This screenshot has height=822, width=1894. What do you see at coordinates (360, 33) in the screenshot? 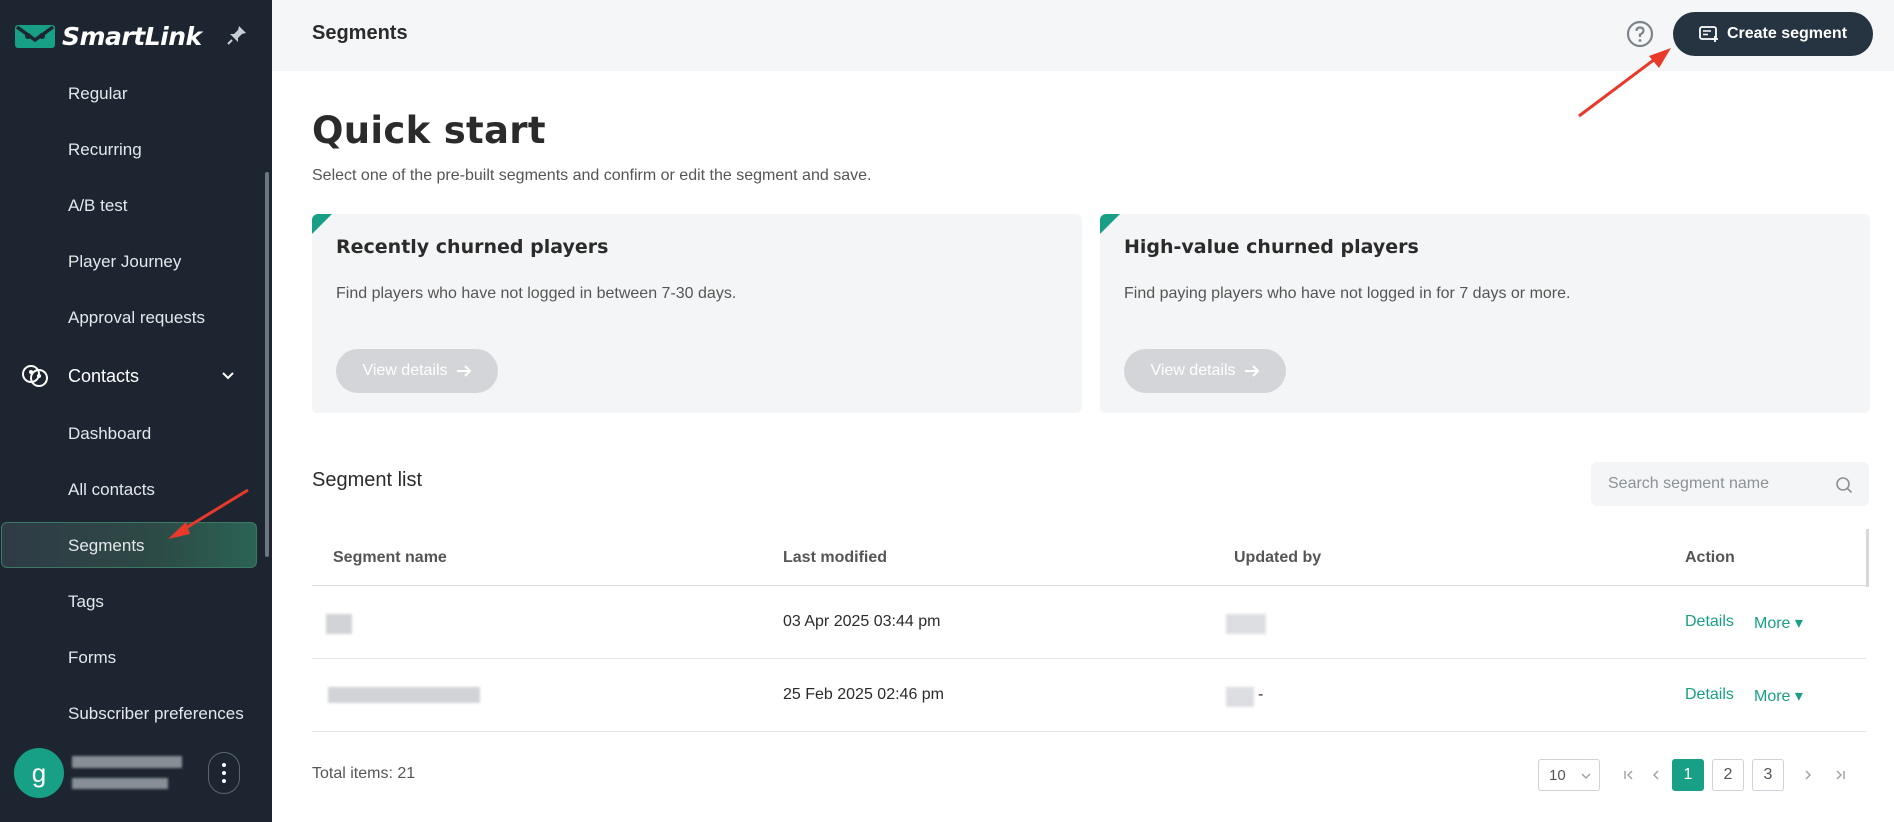
I see `page-title: Segments` at bounding box center [360, 33].